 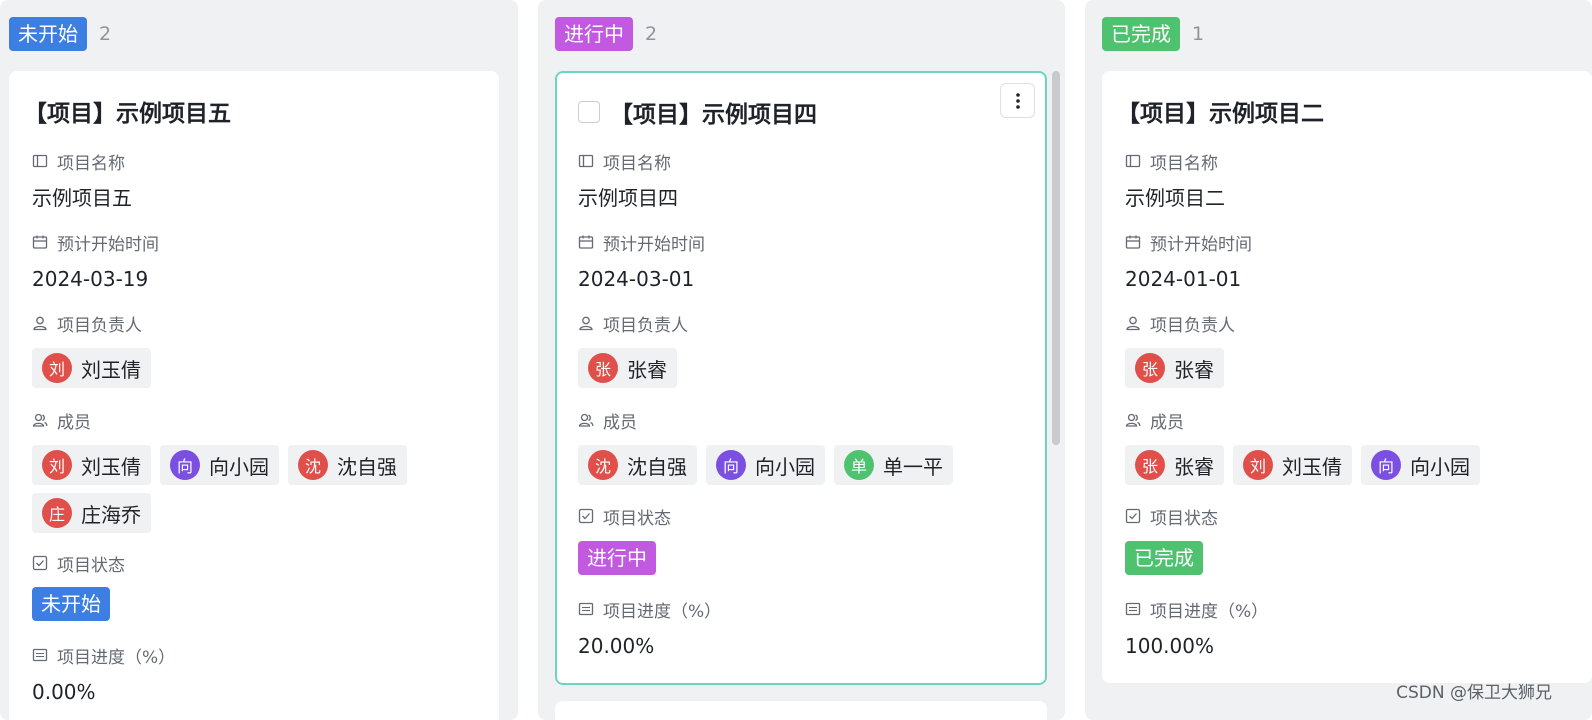 I want to click on field-value-start-date: 2024-03-01, so click(x=636, y=279).